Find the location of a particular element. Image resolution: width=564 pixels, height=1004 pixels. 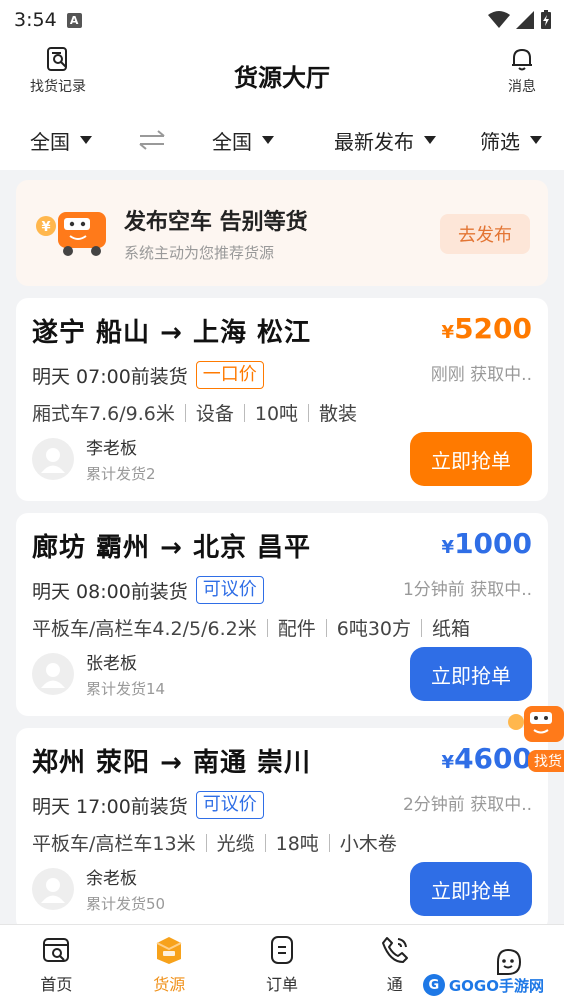

home-icon is located at coordinates (56, 949).